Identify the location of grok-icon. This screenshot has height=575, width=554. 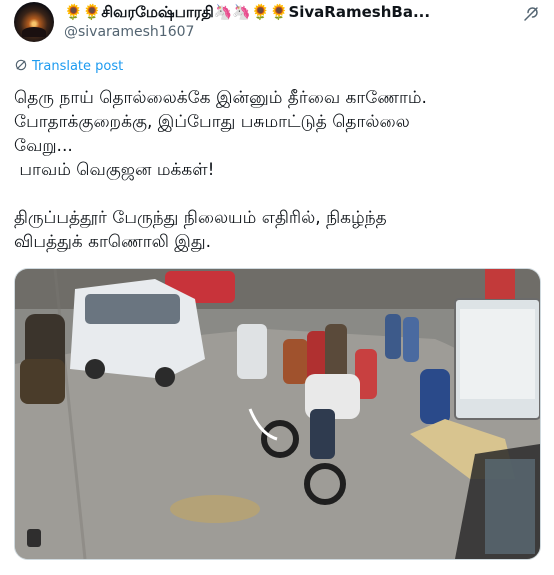
(531, 14).